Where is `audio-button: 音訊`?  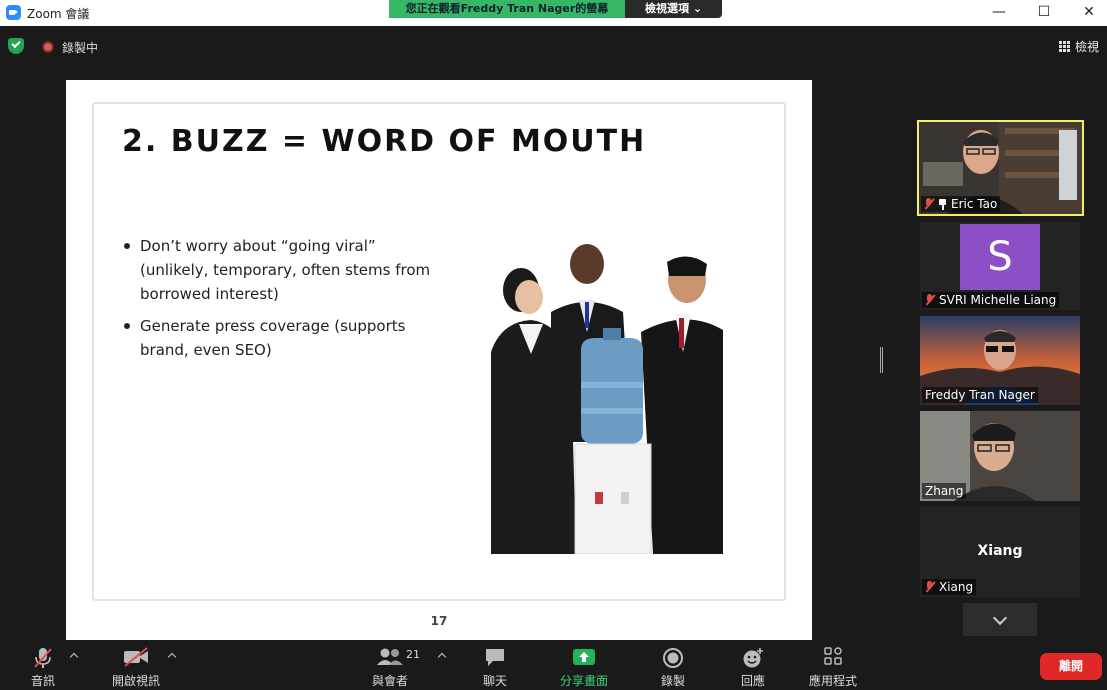 audio-button: 音訊 is located at coordinates (43, 665).